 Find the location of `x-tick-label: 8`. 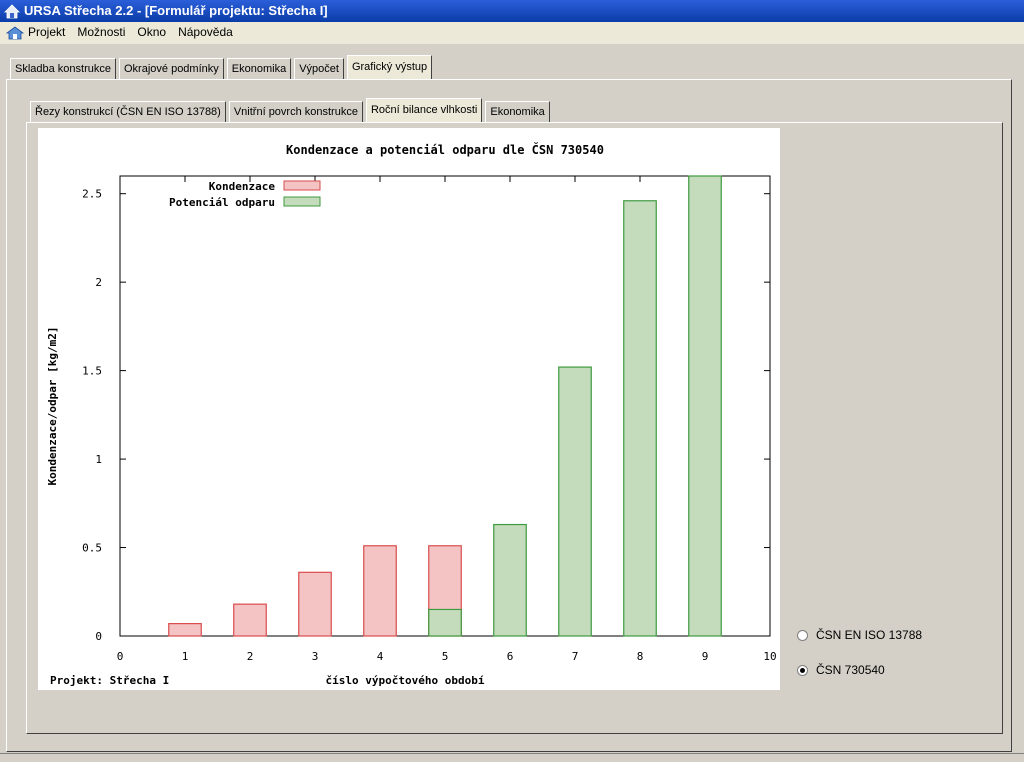

x-tick-label: 8 is located at coordinates (640, 656).